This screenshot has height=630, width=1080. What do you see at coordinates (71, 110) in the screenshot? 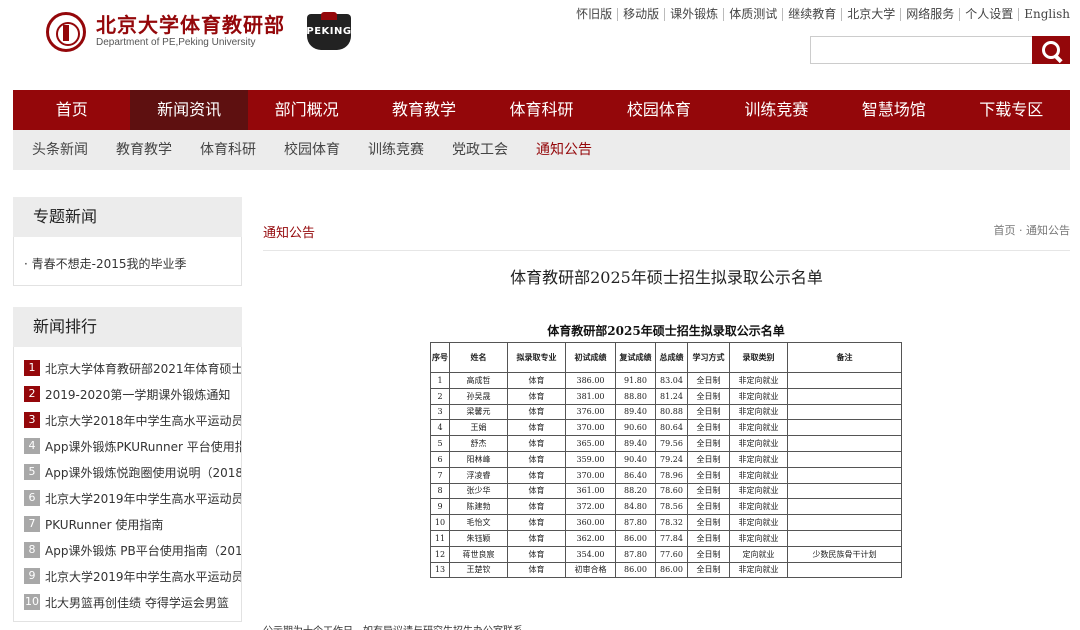
I see `nav-item: 首页` at bounding box center [71, 110].